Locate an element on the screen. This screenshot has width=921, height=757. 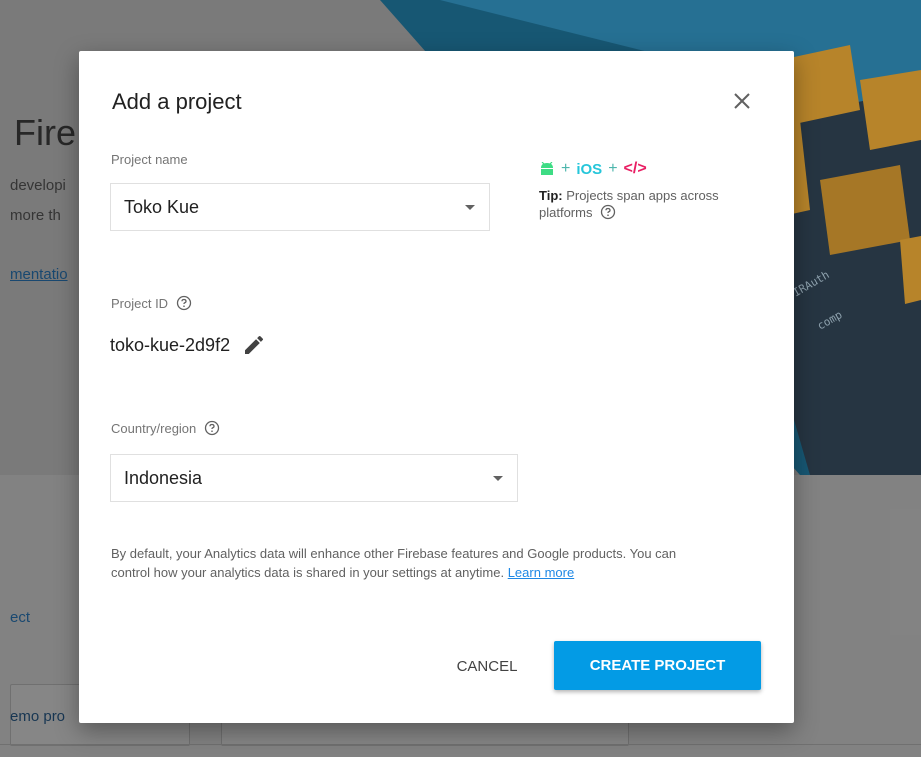
project-id-label: Project ID is located at coordinates (151, 303).